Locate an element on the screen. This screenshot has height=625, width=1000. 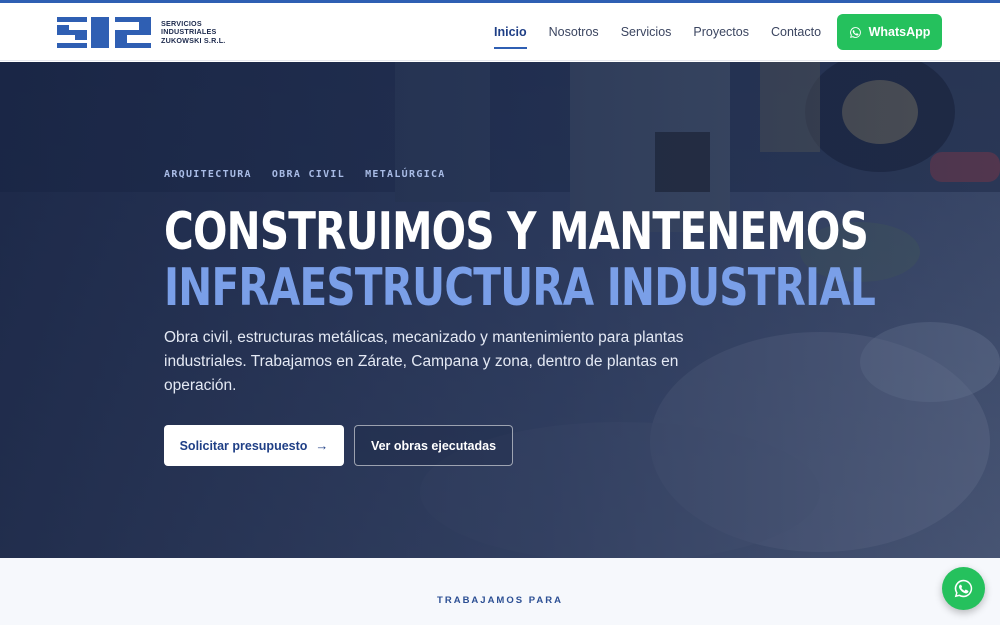
logo-text: SERVICIOS INDUSTRIALES ZUKOWSKI S.R.L. is located at coordinates (193, 32).